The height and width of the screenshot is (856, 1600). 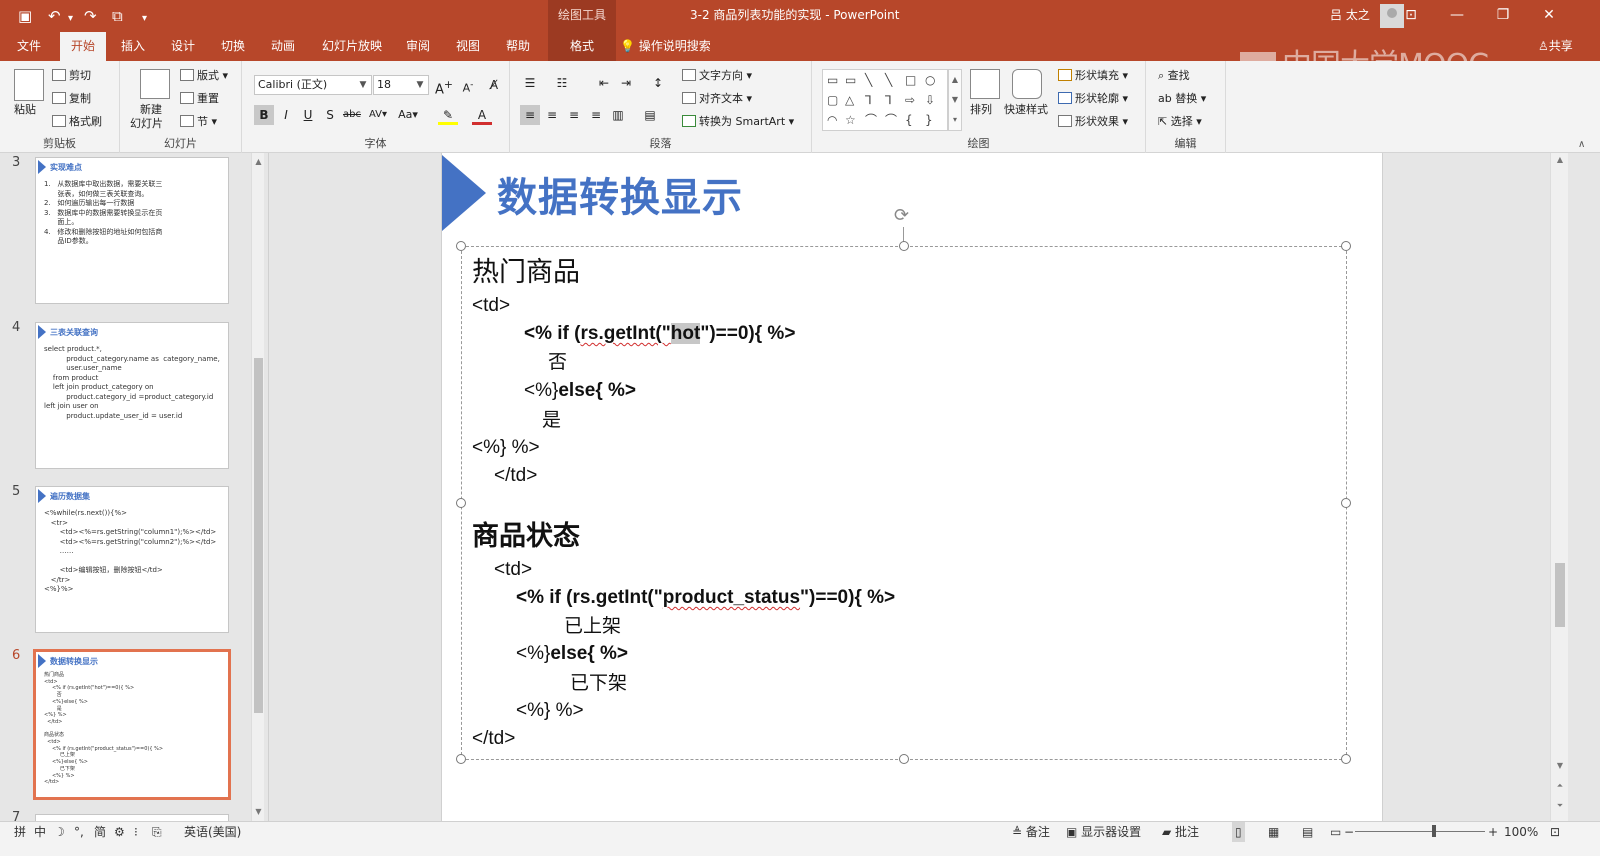 I want to click on copy-button: 复制, so click(x=71, y=99).